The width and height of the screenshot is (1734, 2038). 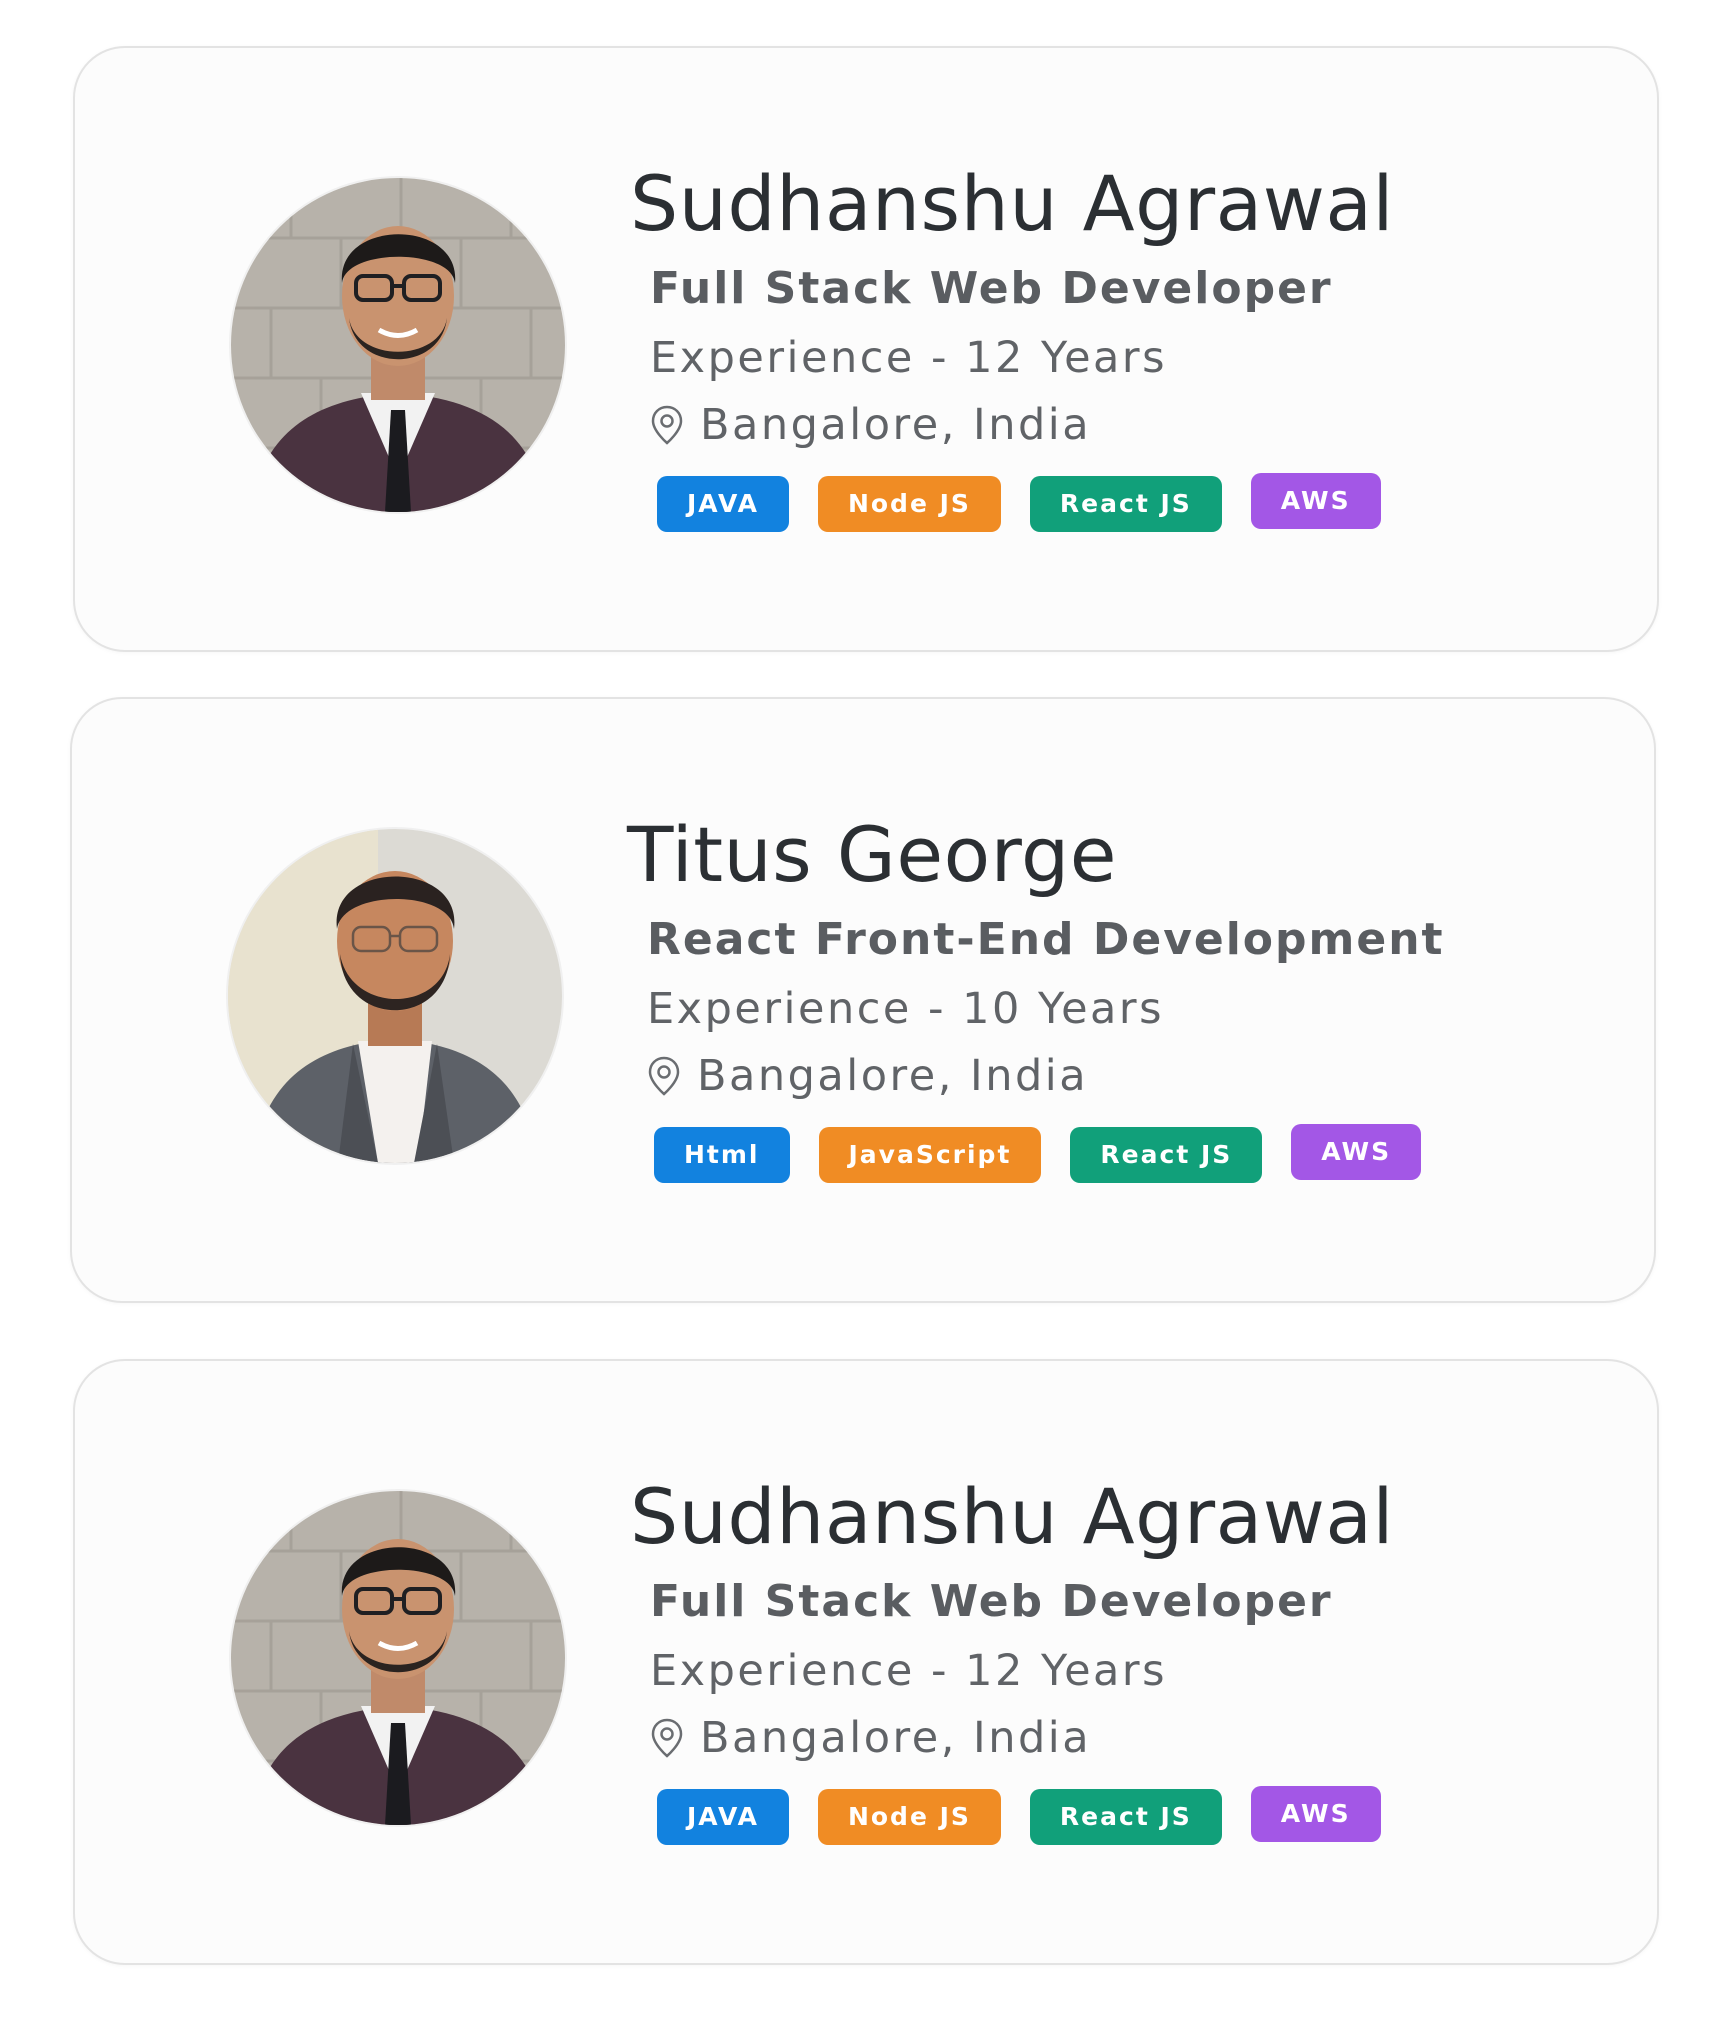 What do you see at coordinates (930, 1155) in the screenshot?
I see `skill-tag: JavaScript` at bounding box center [930, 1155].